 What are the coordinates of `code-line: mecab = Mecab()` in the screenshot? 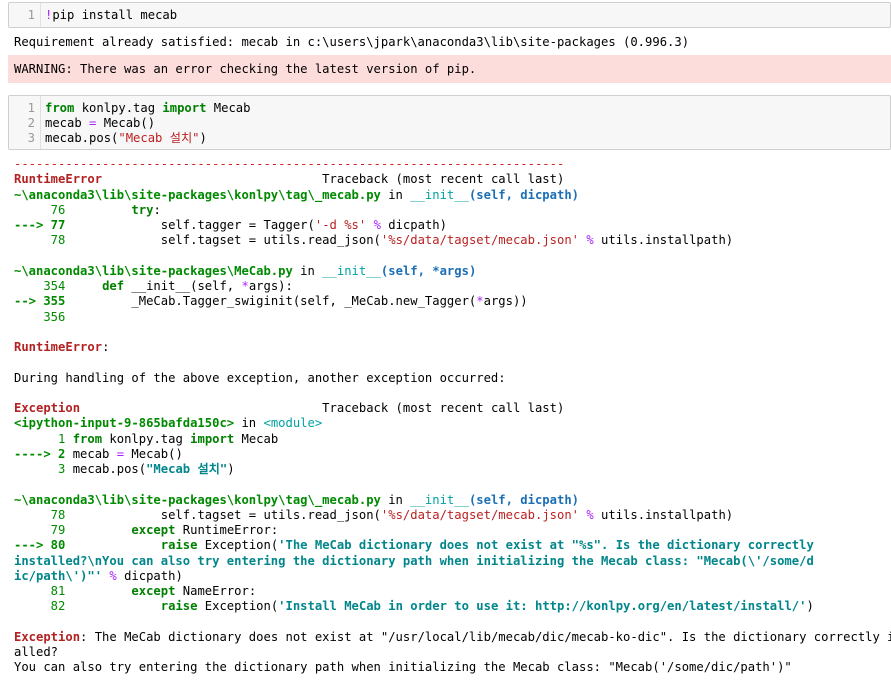 It's located at (100, 123).